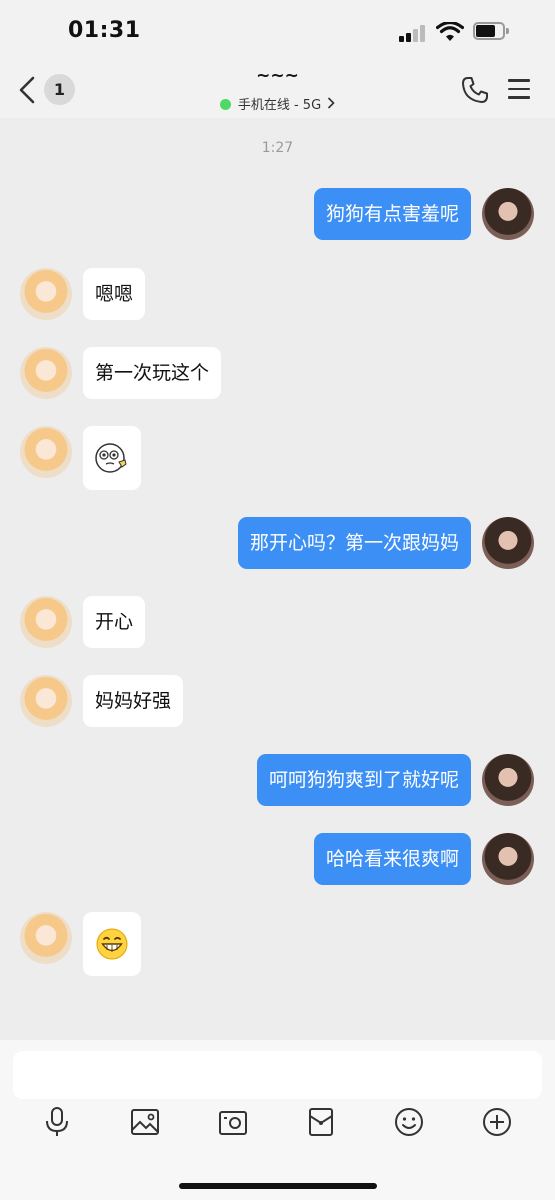 This screenshot has width=555, height=1200. Describe the element at coordinates (414, 33) in the screenshot. I see `cellular-signal-icon` at that location.